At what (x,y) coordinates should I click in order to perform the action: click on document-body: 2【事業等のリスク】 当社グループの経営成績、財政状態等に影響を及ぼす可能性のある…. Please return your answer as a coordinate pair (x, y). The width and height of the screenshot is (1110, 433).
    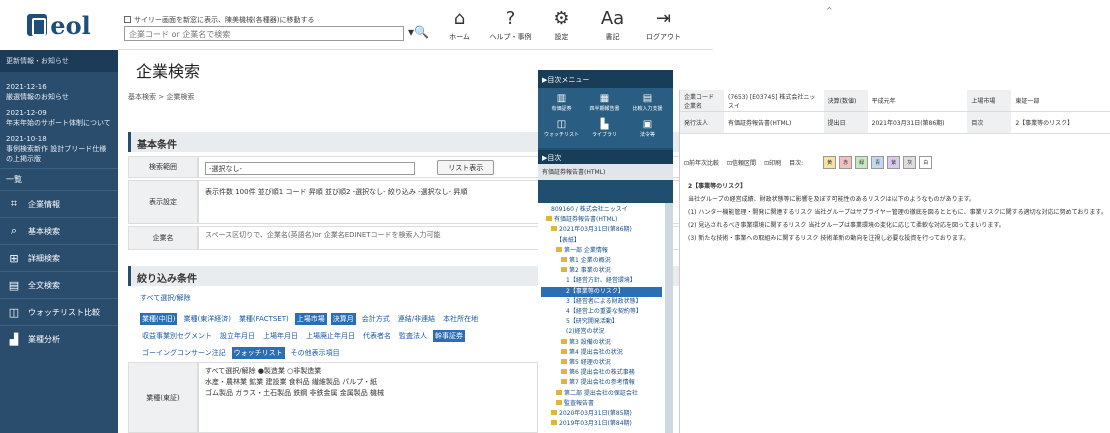
    Looking at the image, I should click on (898, 214).